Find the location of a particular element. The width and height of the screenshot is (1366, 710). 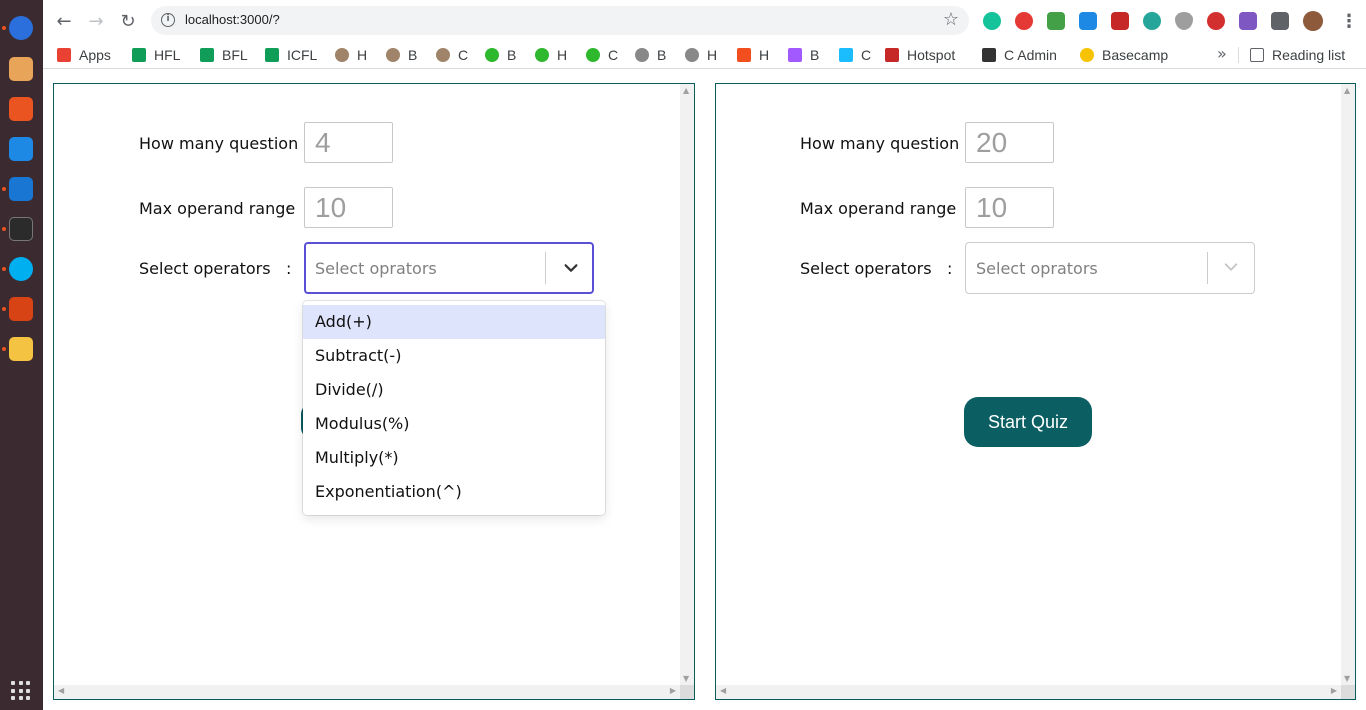

bookmark-apps: Apps is located at coordinates (84, 55).